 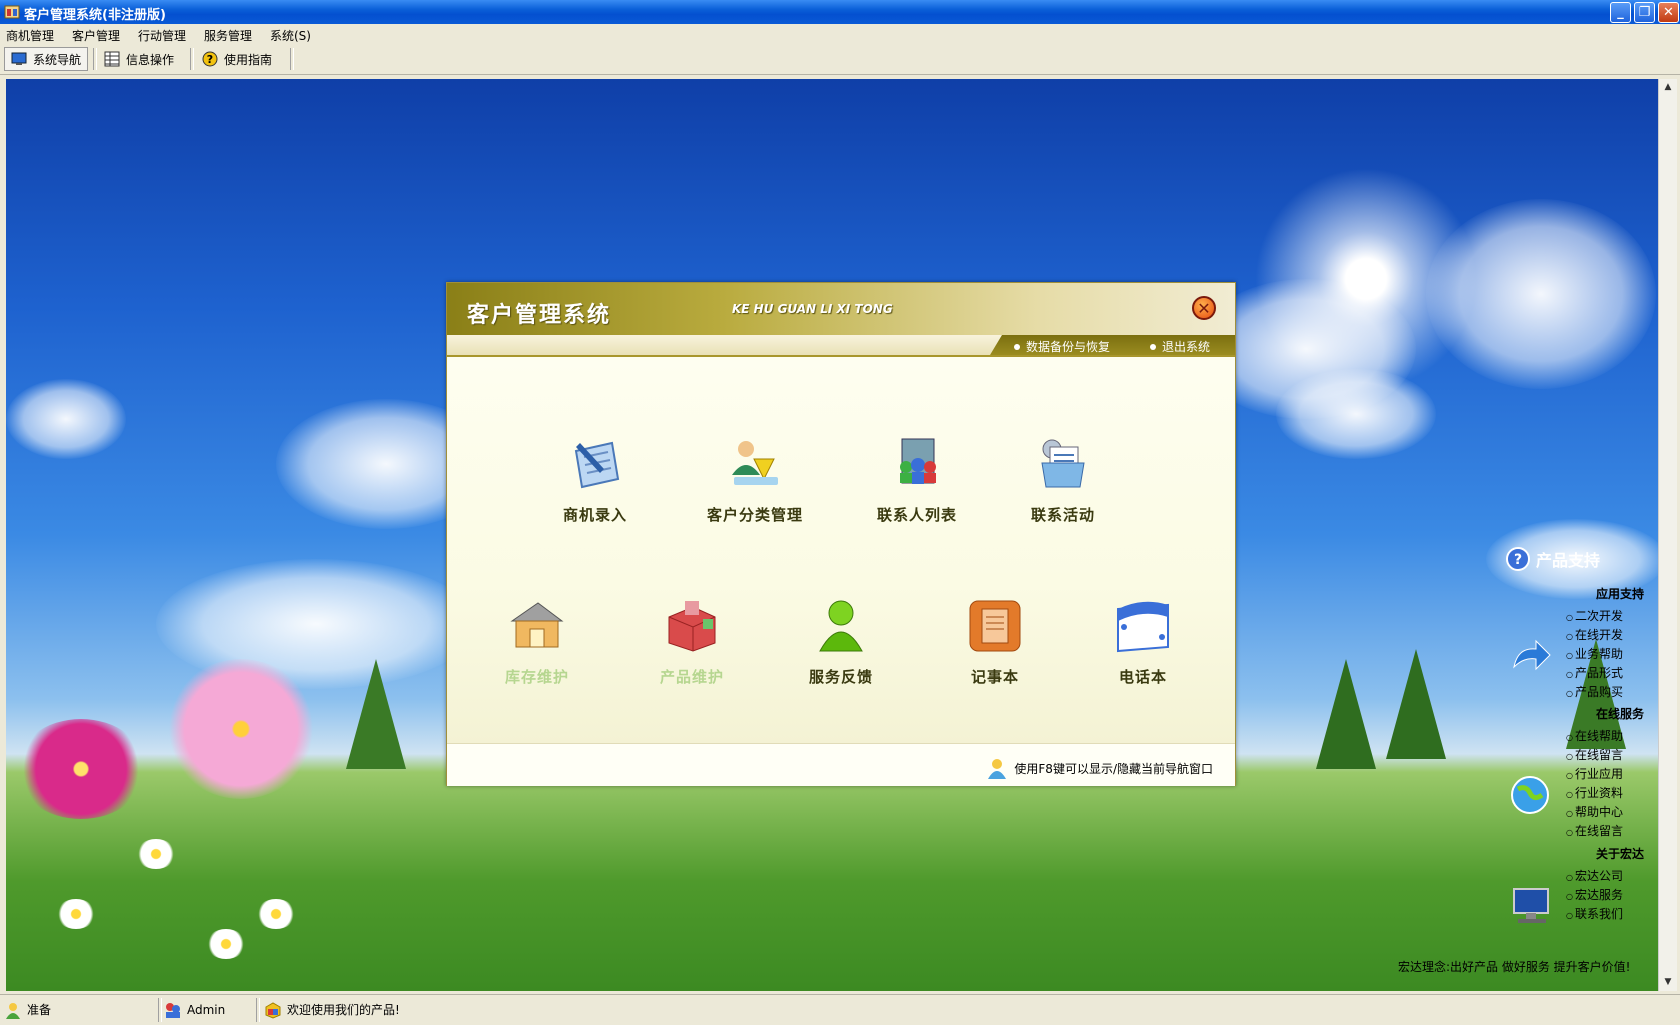 I want to click on shortcut-hint: 使用F8键可以显示/隐藏当前导航窗口, so click(x=1099, y=768).